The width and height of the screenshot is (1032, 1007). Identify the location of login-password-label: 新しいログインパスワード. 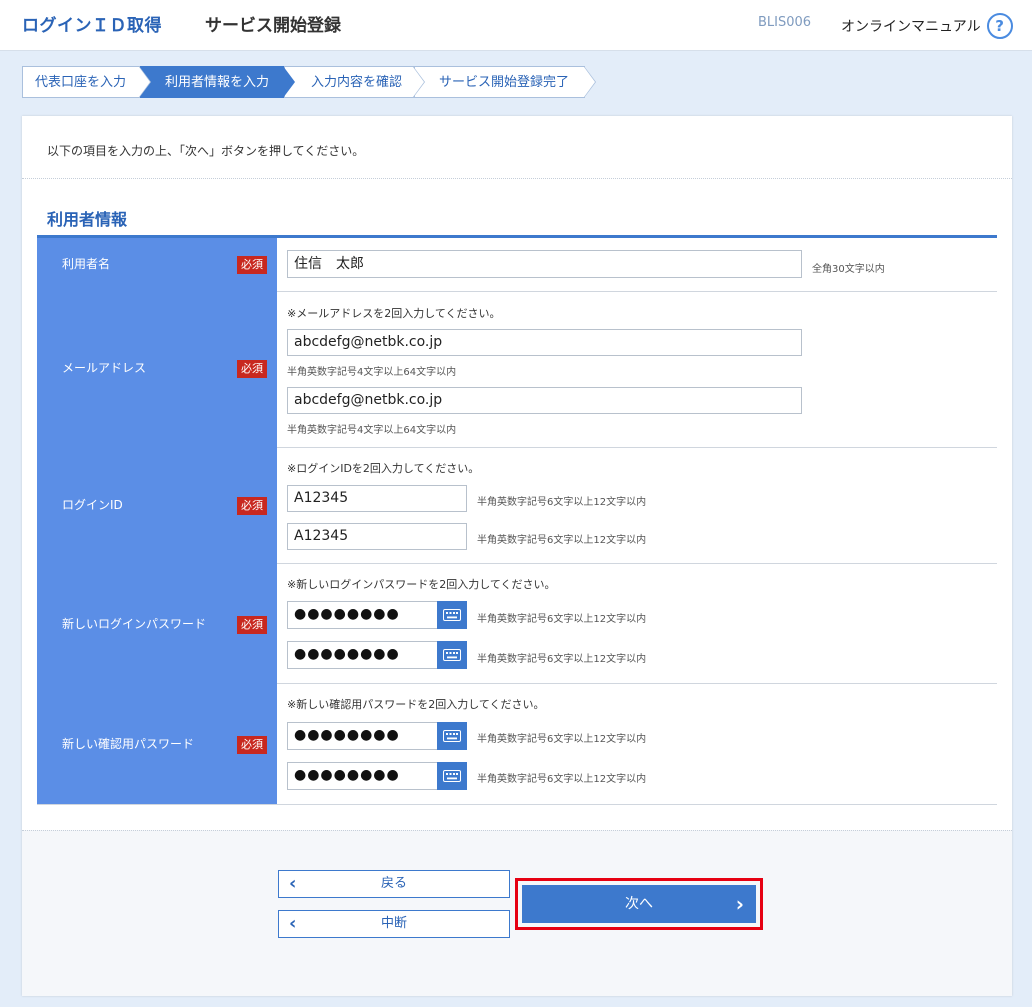
(134, 624).